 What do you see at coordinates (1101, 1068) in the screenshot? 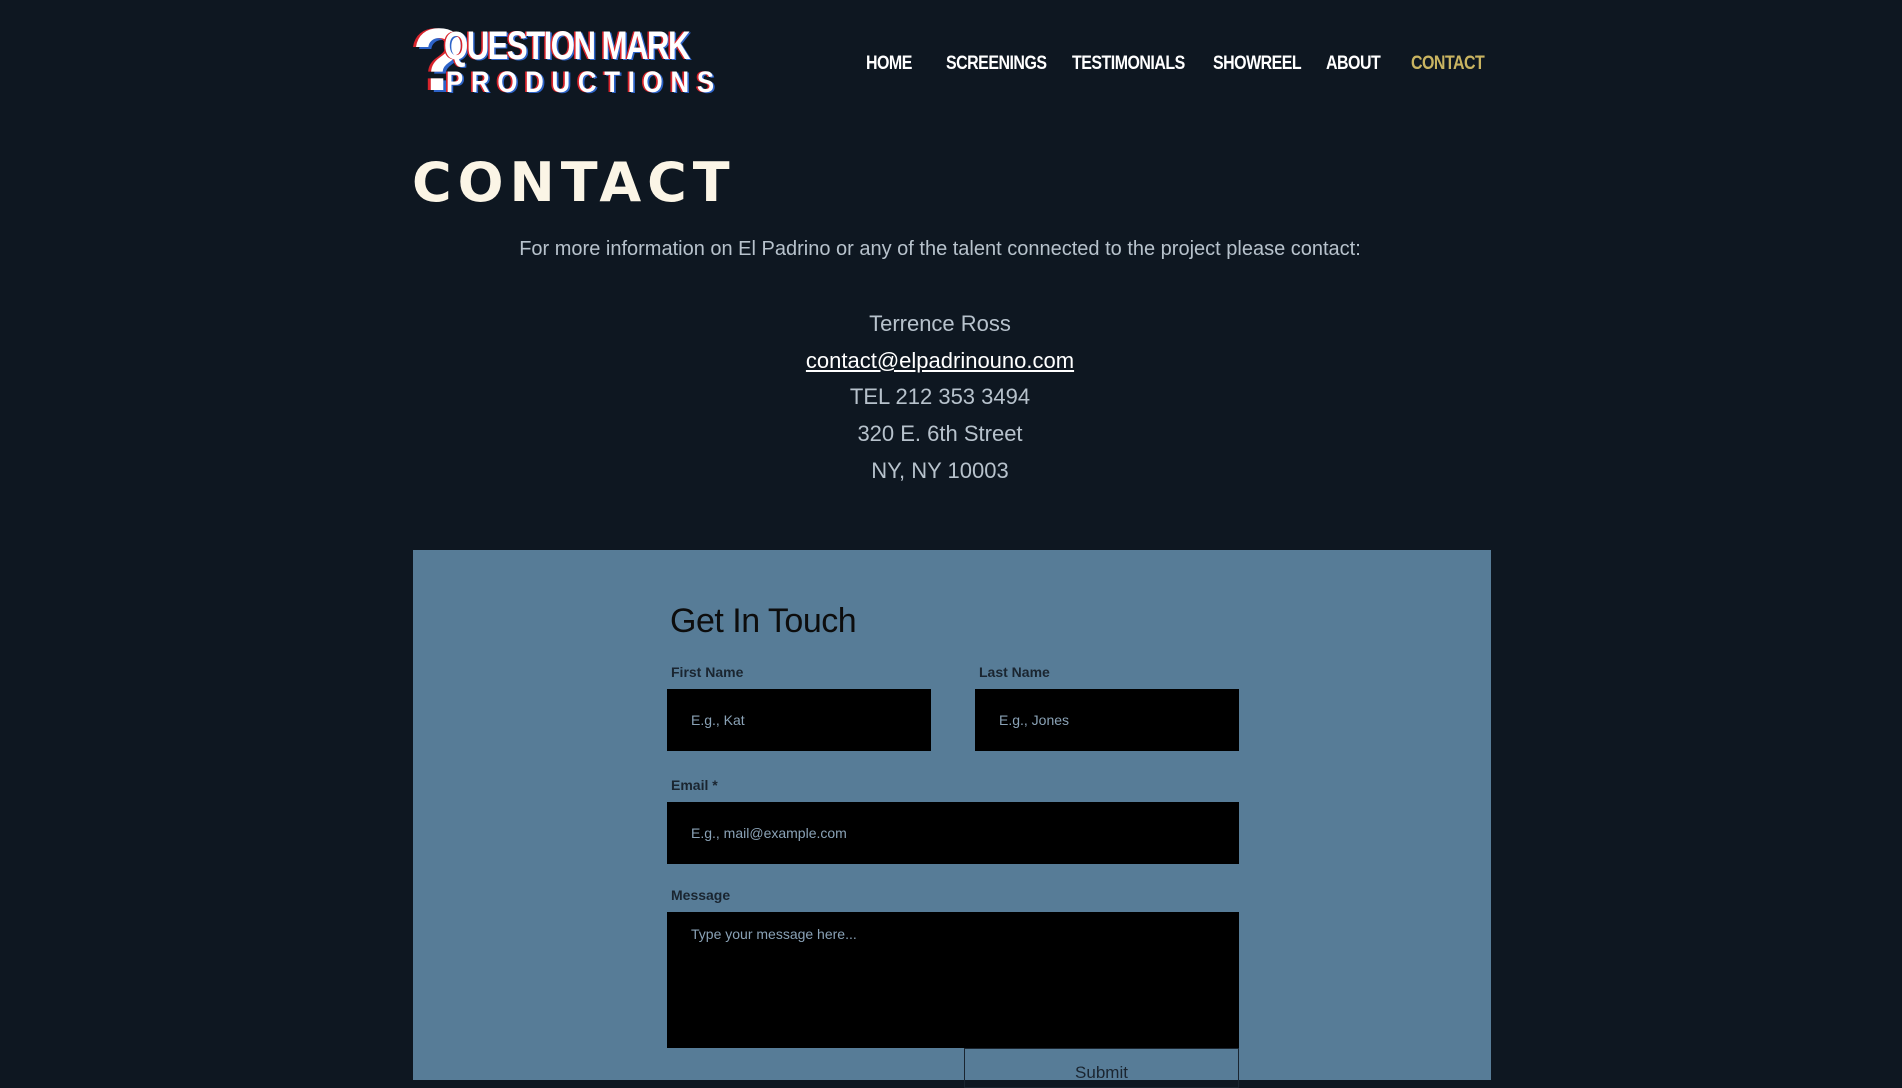
I see `submit-button: Submit` at bounding box center [1101, 1068].